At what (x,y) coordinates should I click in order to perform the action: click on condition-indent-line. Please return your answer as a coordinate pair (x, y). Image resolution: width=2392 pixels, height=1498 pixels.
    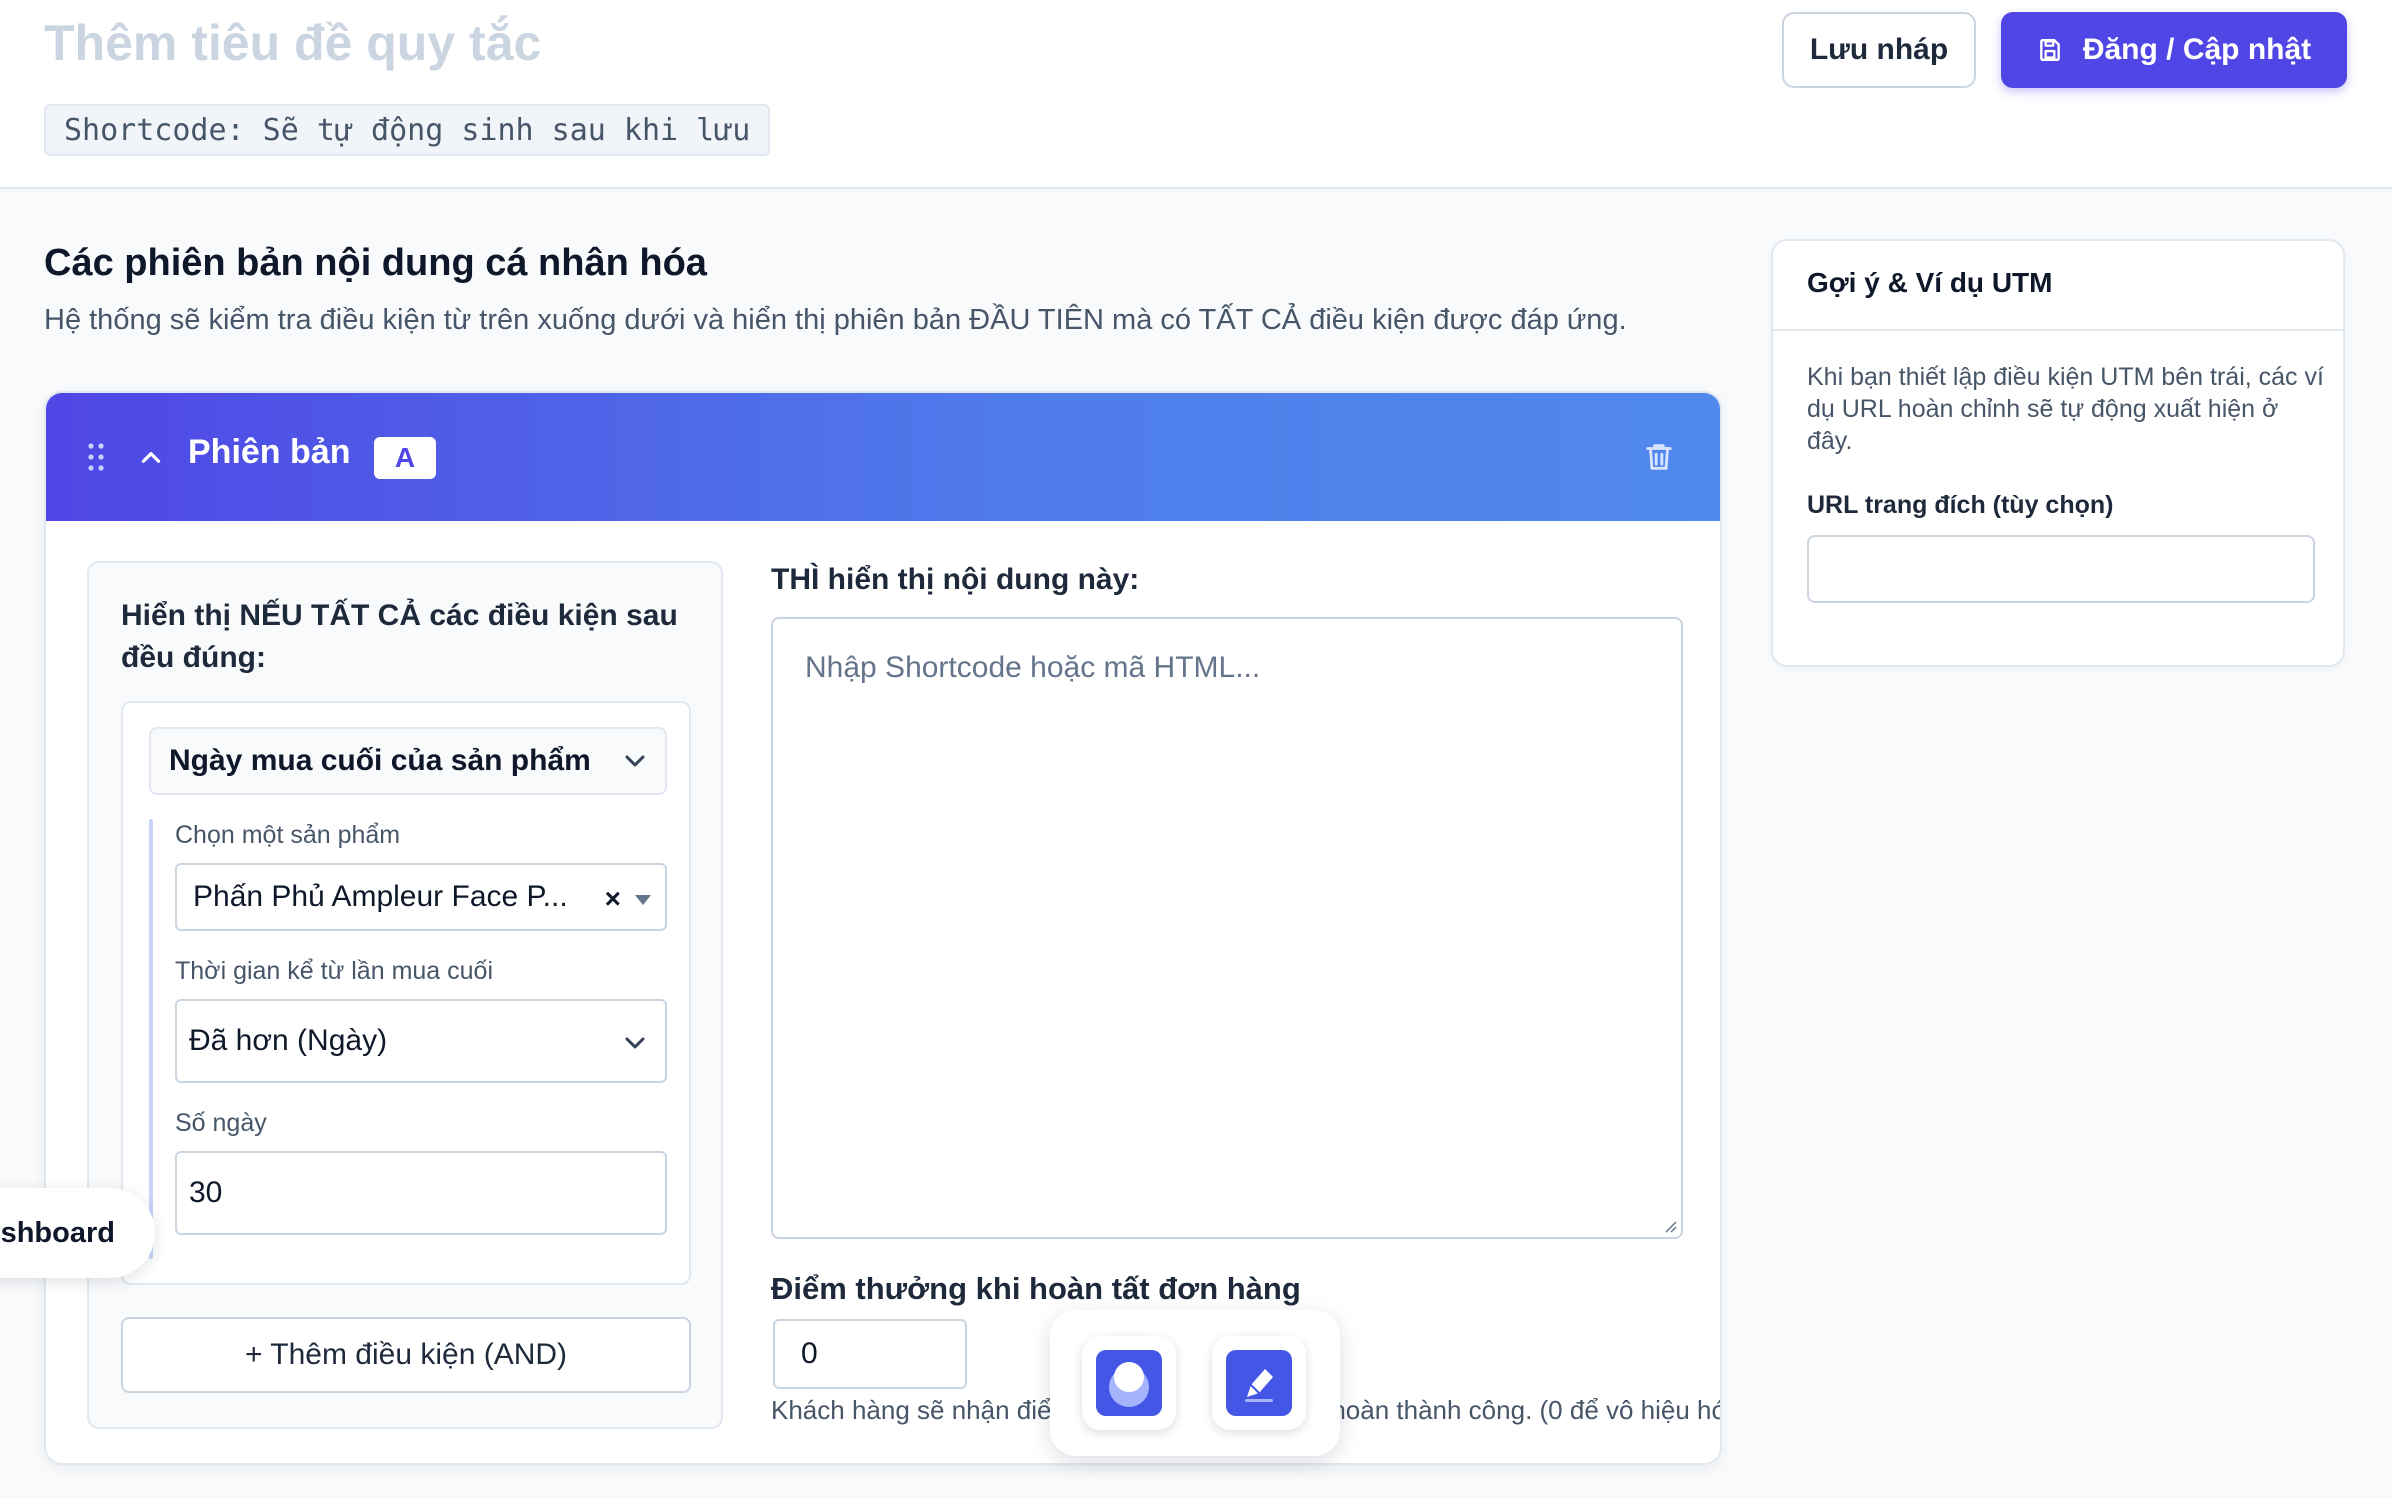
    Looking at the image, I should click on (151, 1039).